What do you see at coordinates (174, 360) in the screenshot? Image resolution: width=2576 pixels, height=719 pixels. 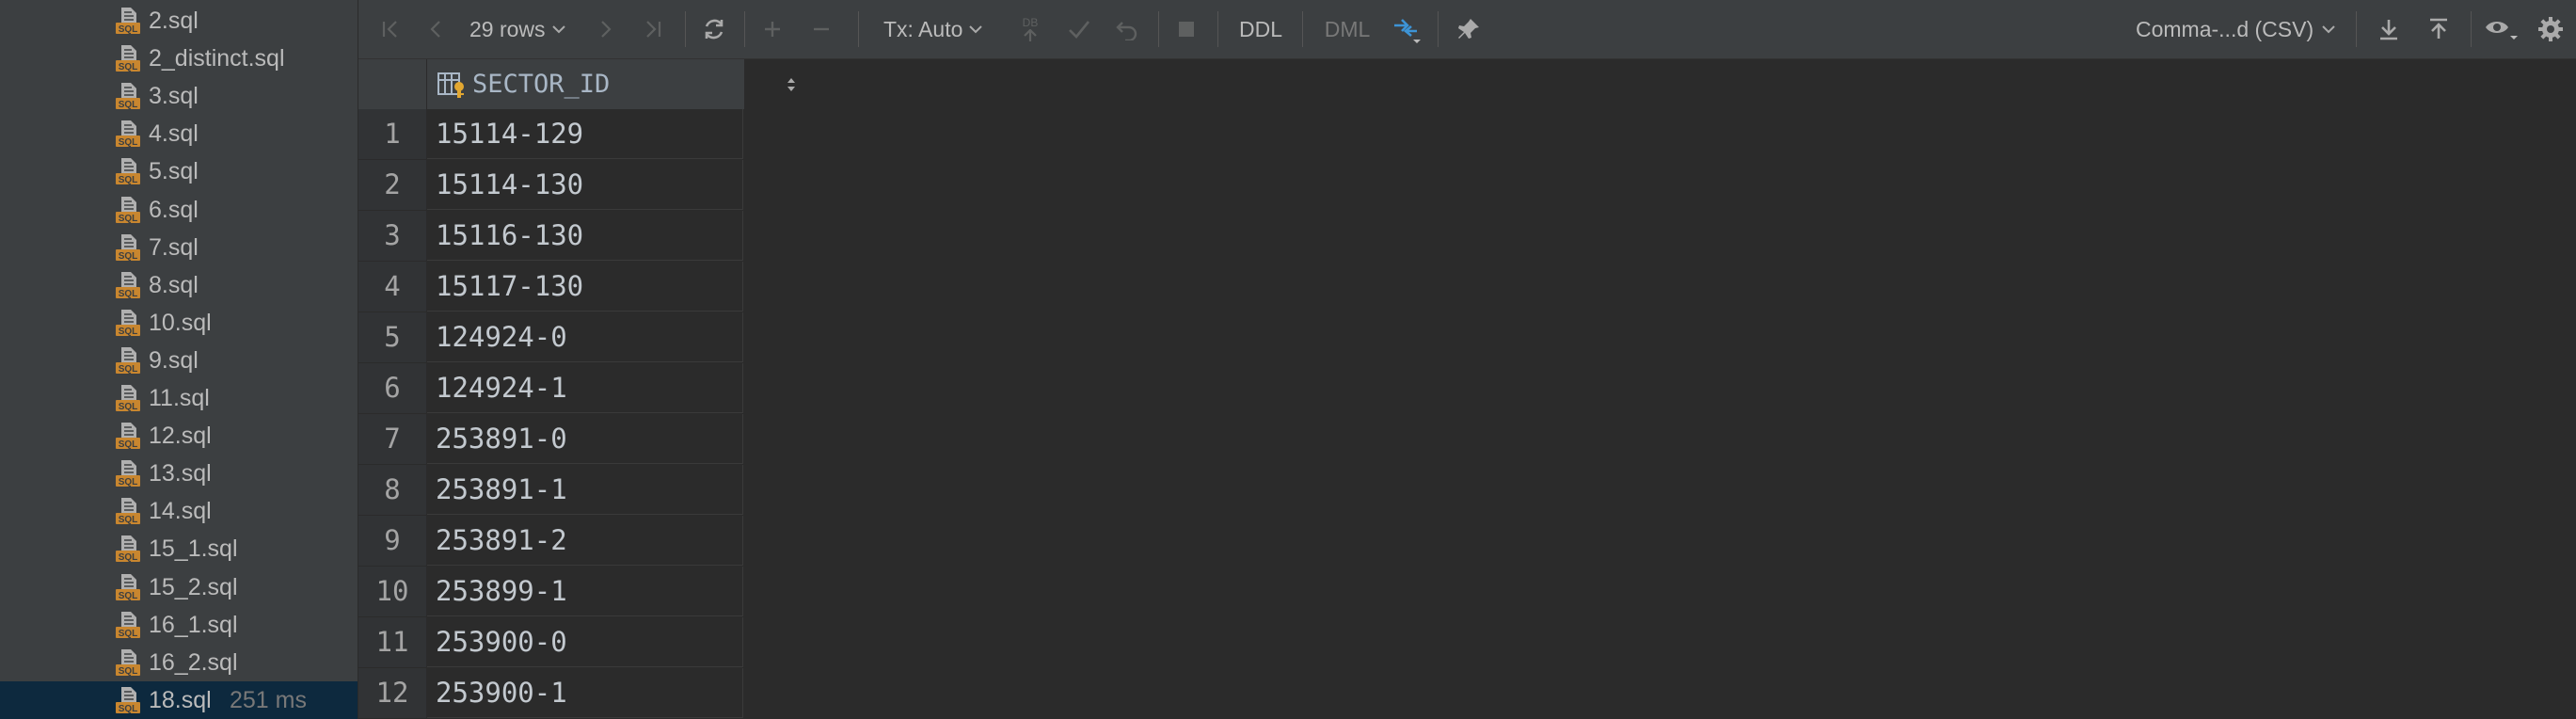 I see `file-name: 9.sql` at bounding box center [174, 360].